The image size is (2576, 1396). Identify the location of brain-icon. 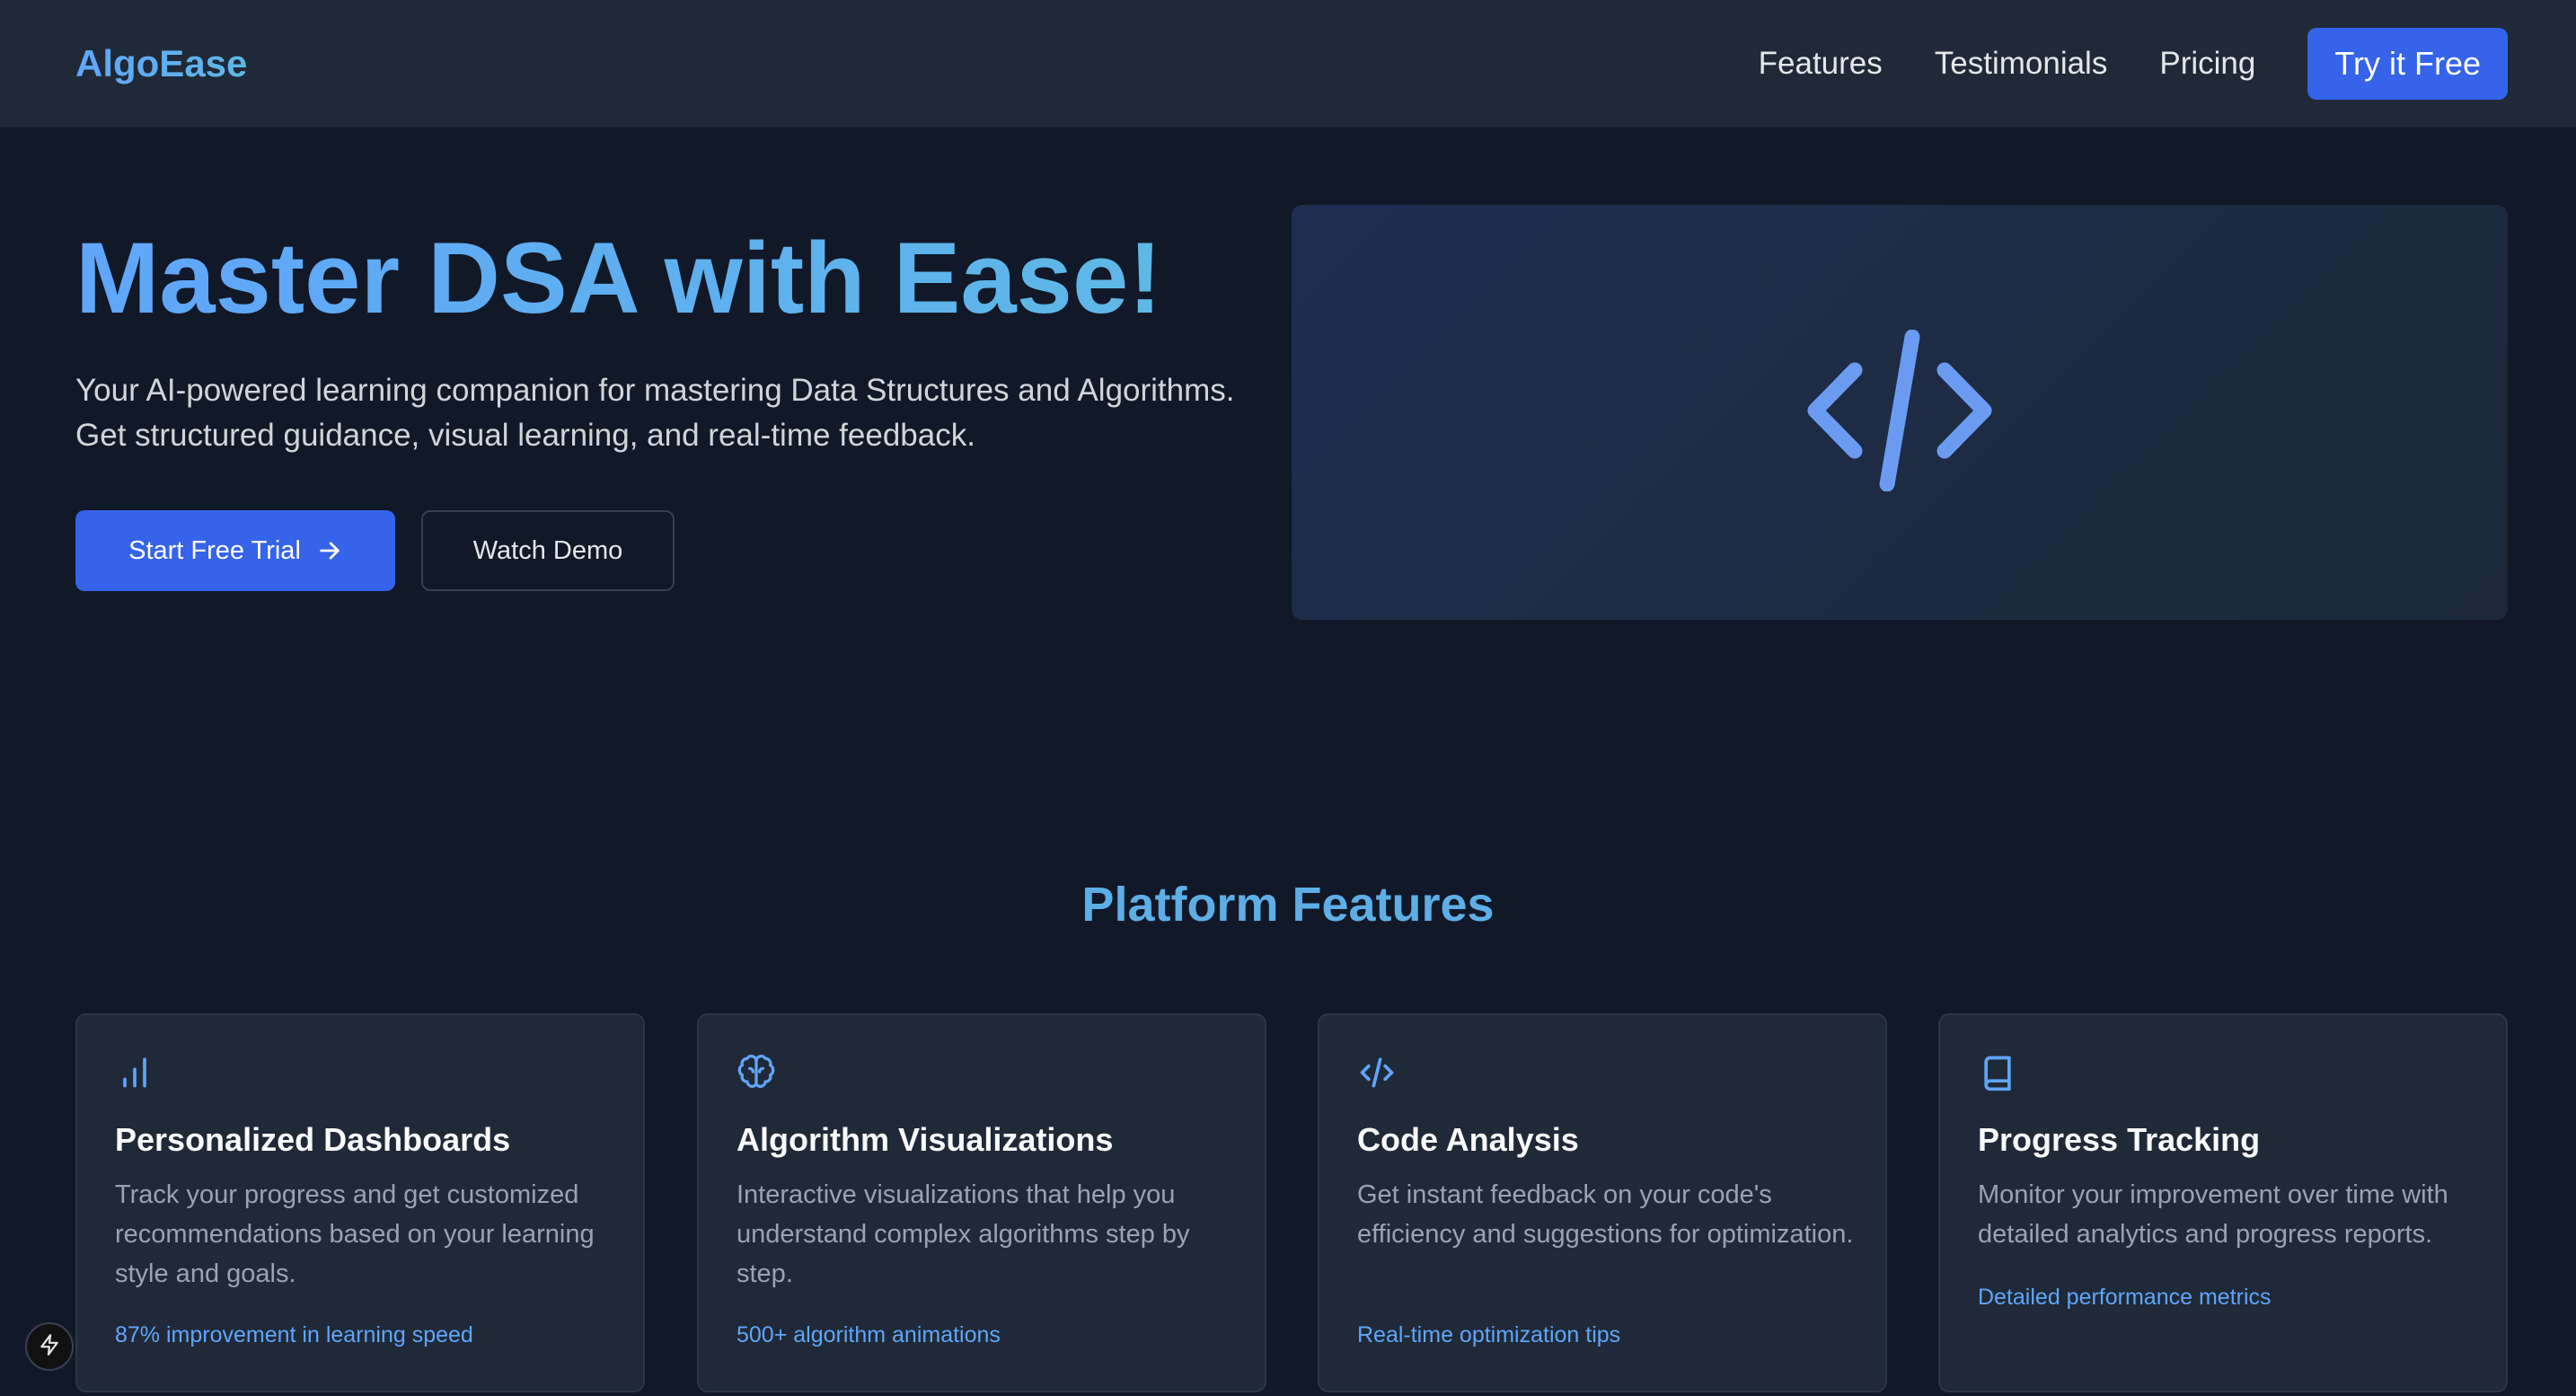
(756, 1072).